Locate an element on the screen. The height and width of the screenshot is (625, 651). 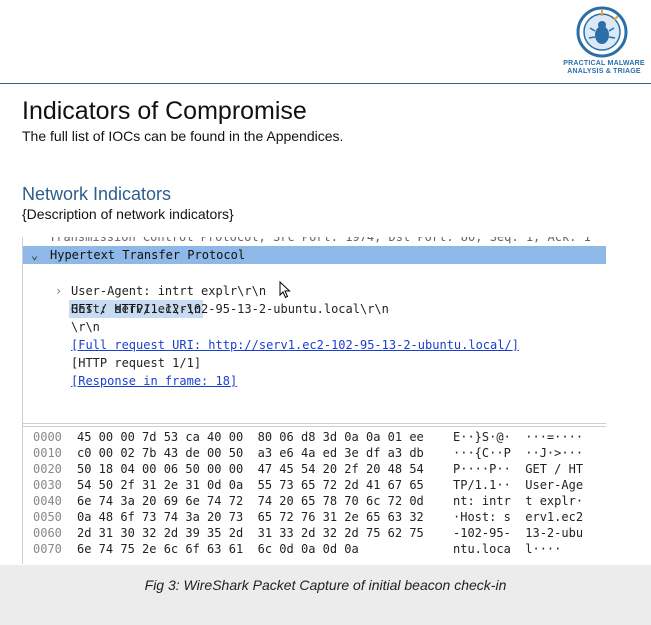
logo: PRACTICAL MALWARE ANALYSIS & TRIAGE is located at coordinates (604, 42).